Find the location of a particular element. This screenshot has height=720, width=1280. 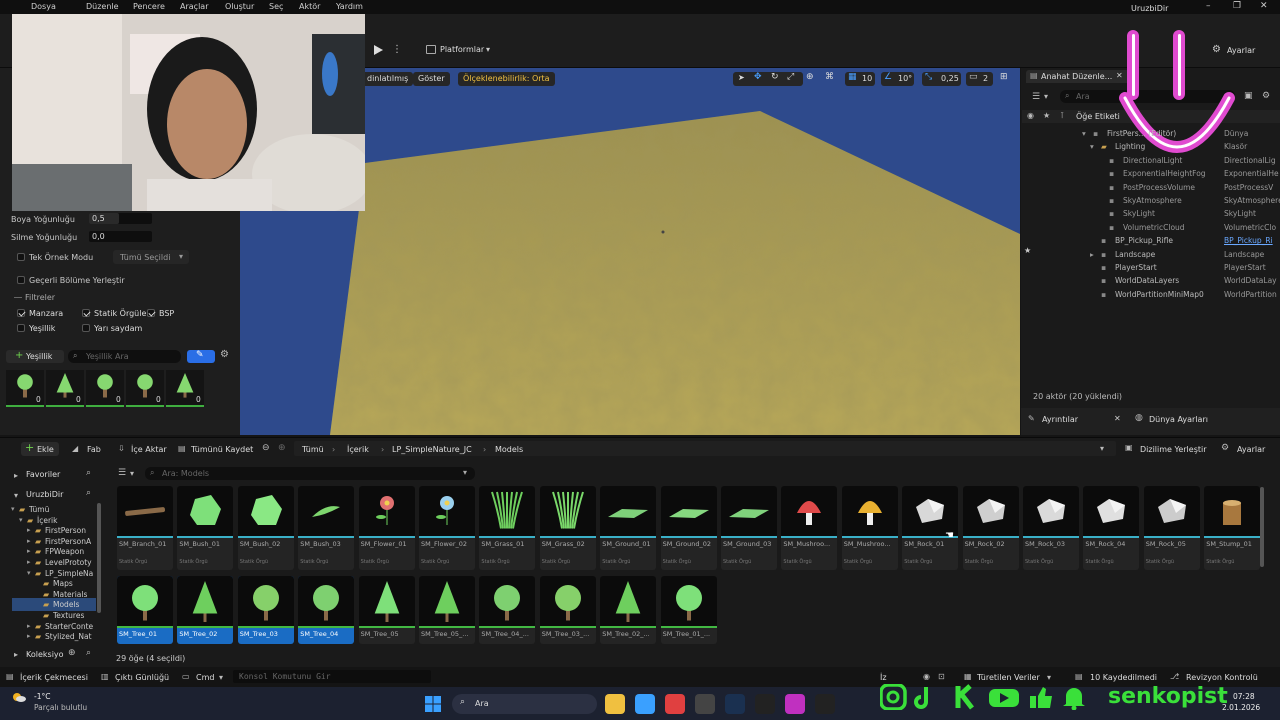

unsaved-button: 10 Kaydedilmedi is located at coordinates (1123, 677).